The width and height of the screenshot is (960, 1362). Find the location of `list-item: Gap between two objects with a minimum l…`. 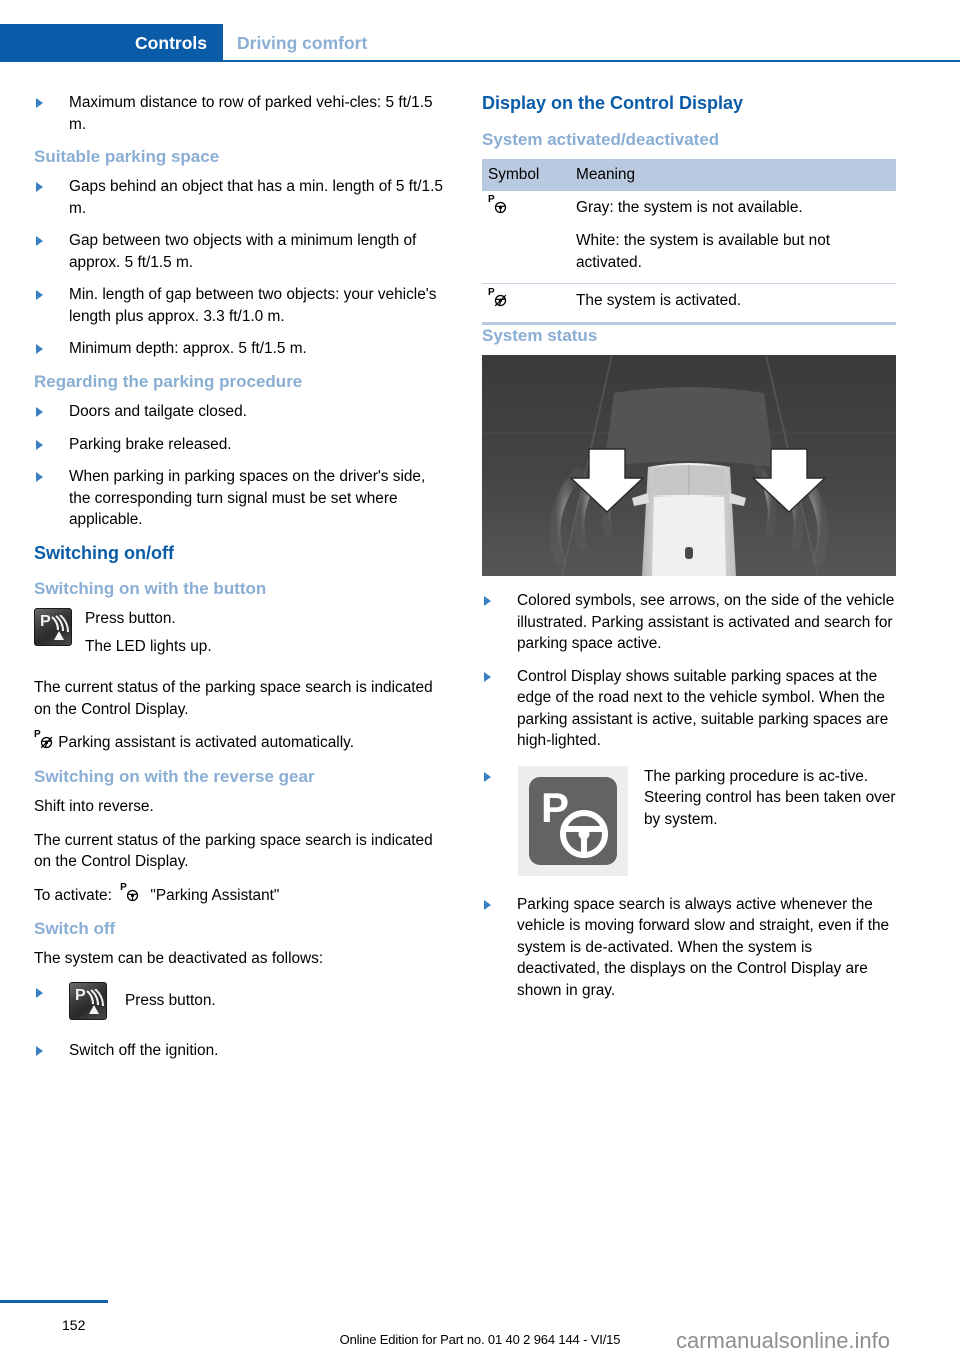

list-item: Gap between two objects with a minimum l… is located at coordinates (241, 251).